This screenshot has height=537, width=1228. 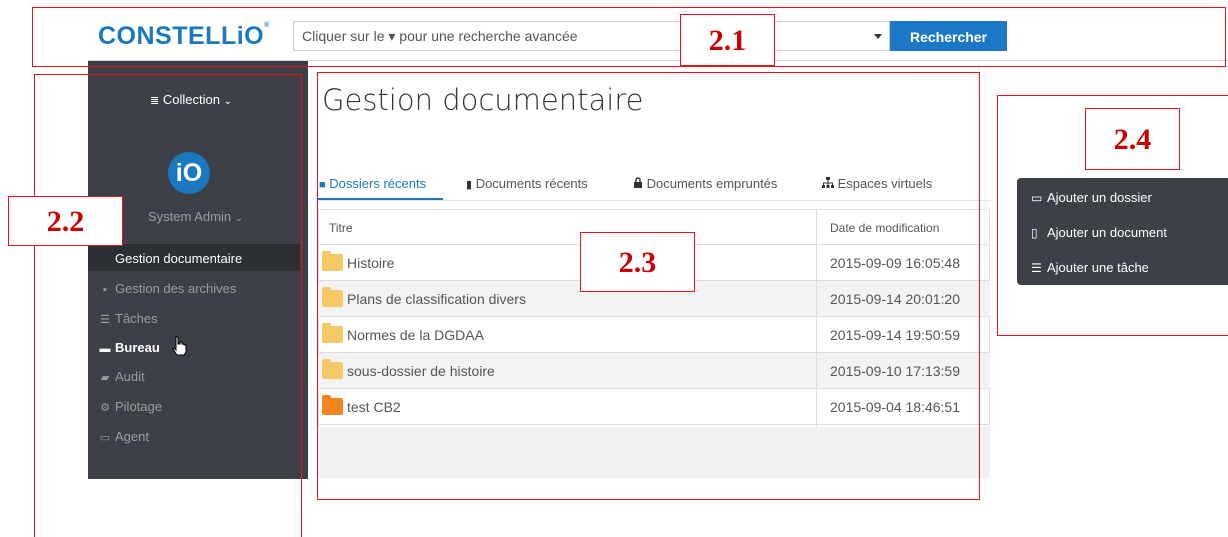 I want to click on annotation-label-2-2: 2.2, so click(x=65, y=221).